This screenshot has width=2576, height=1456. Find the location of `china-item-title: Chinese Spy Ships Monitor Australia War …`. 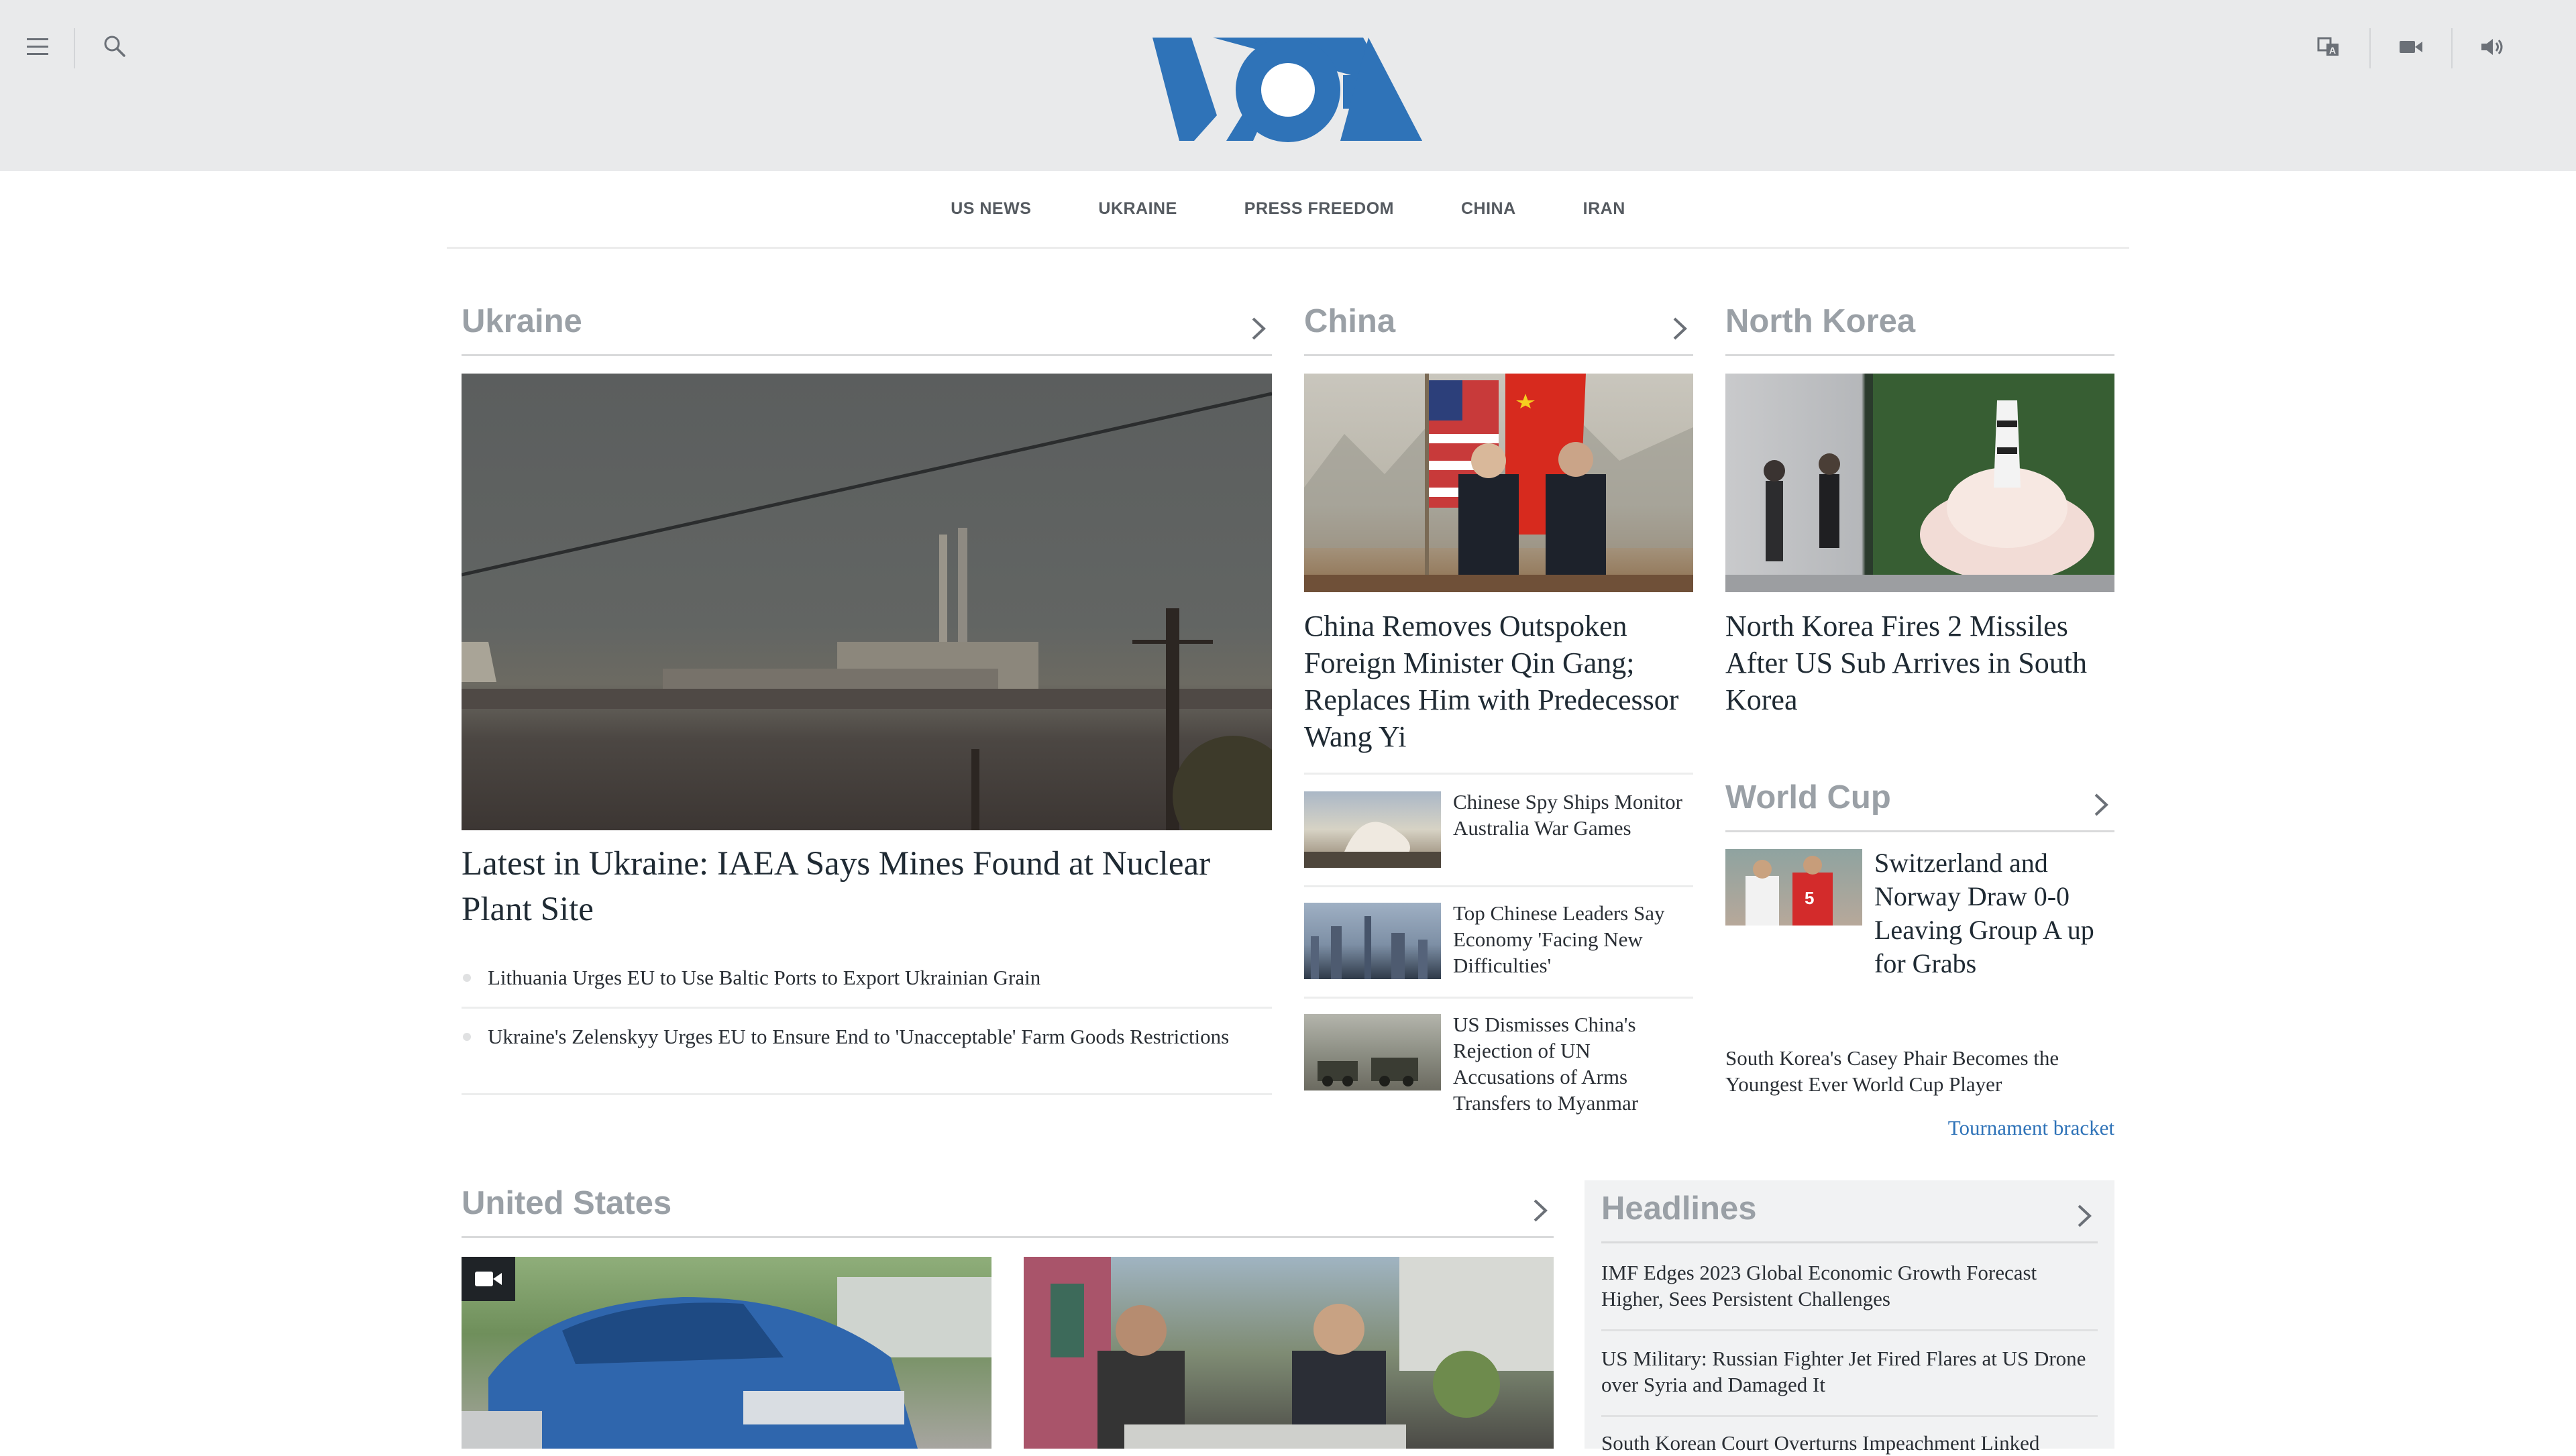

china-item-title: Chinese Spy Ships Monitor Australia War … is located at coordinates (1572, 815).